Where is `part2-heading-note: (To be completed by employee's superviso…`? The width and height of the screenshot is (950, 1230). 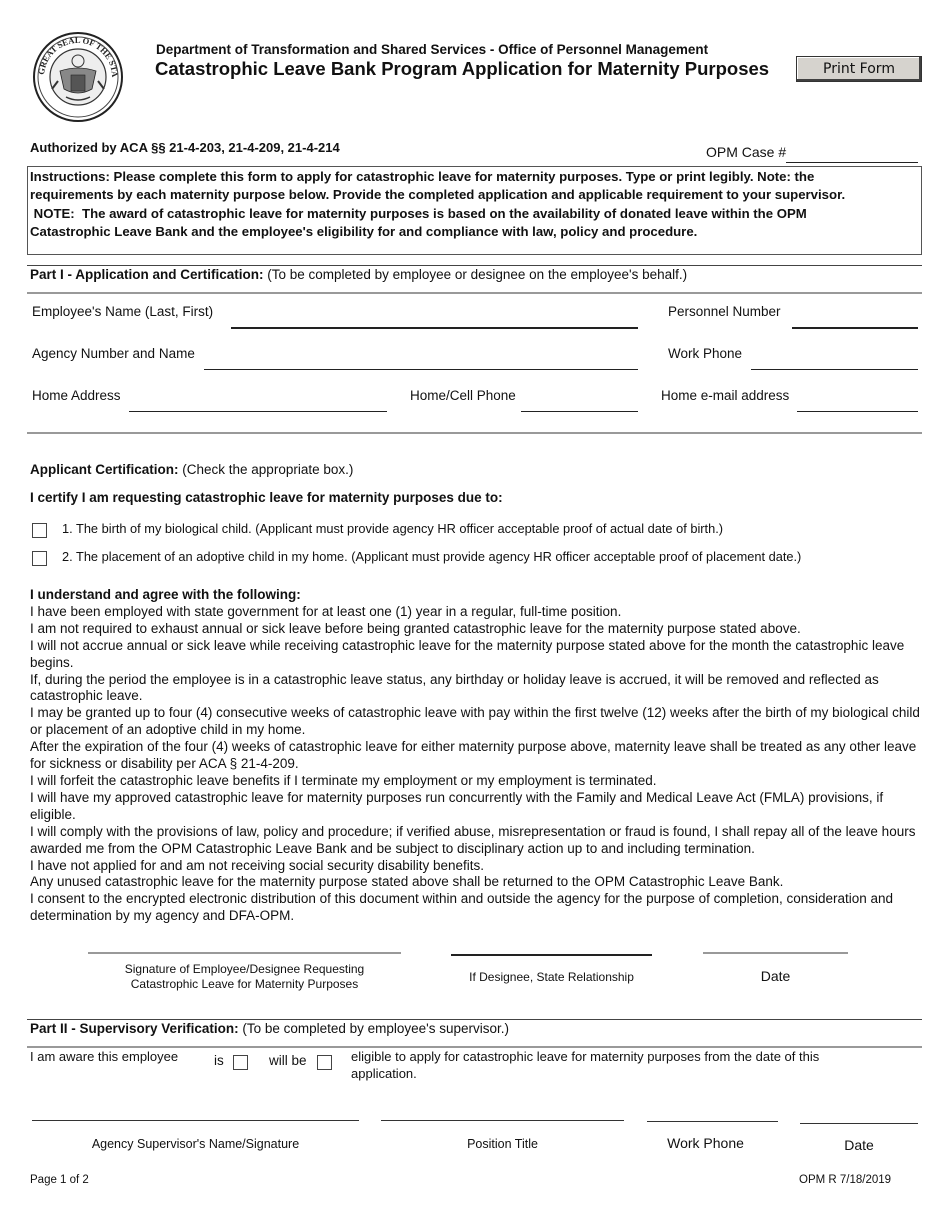 part2-heading-note: (To be completed by employee's superviso… is located at coordinates (374, 1028).